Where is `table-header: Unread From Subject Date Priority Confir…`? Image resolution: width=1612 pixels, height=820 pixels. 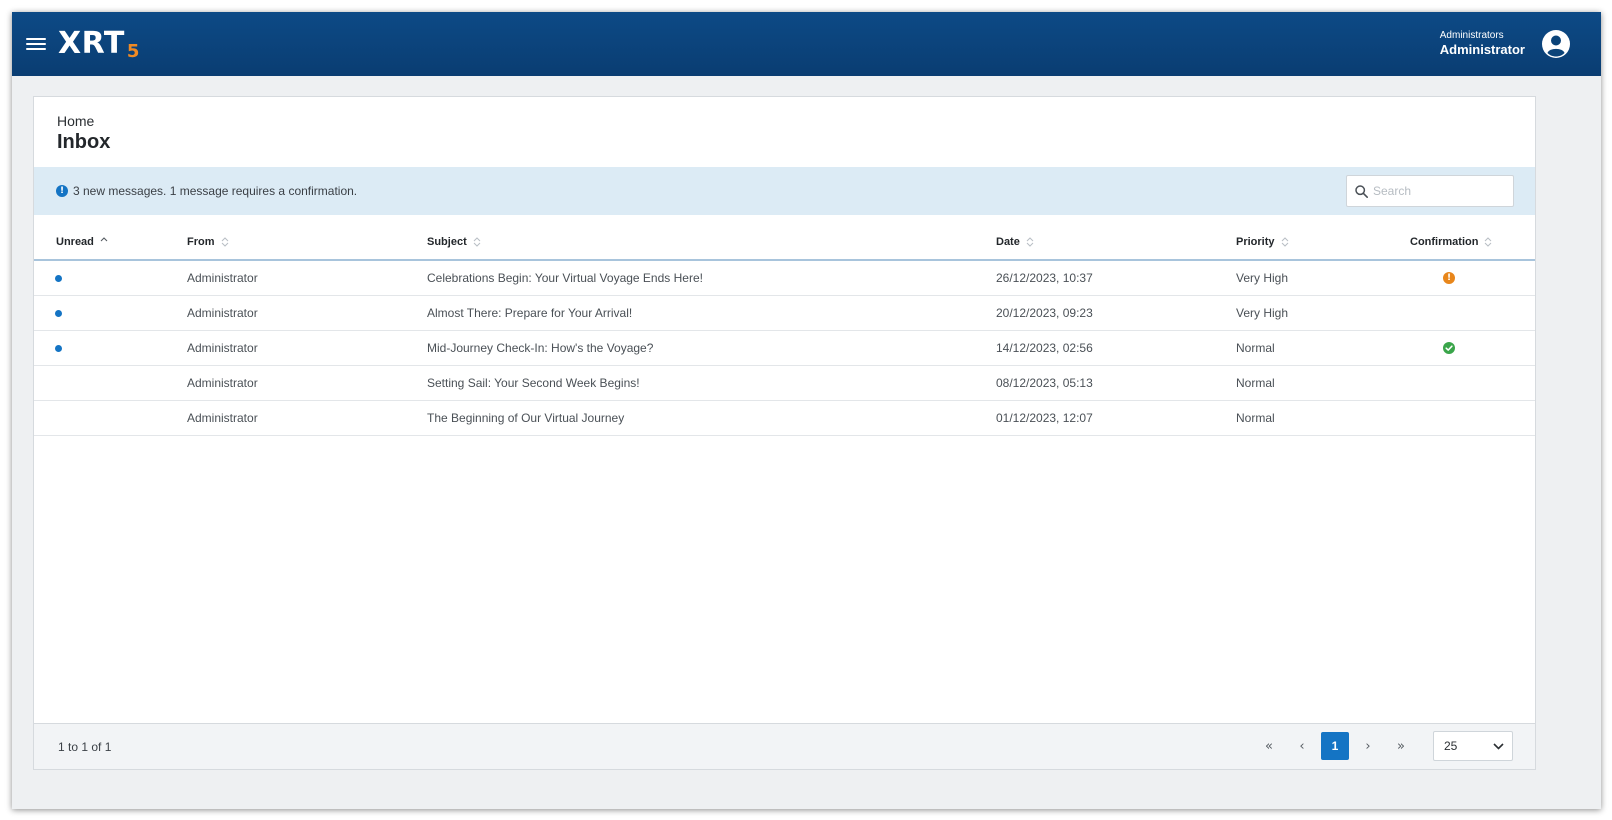 table-header: Unread From Subject Date Priority Confir… is located at coordinates (784, 243).